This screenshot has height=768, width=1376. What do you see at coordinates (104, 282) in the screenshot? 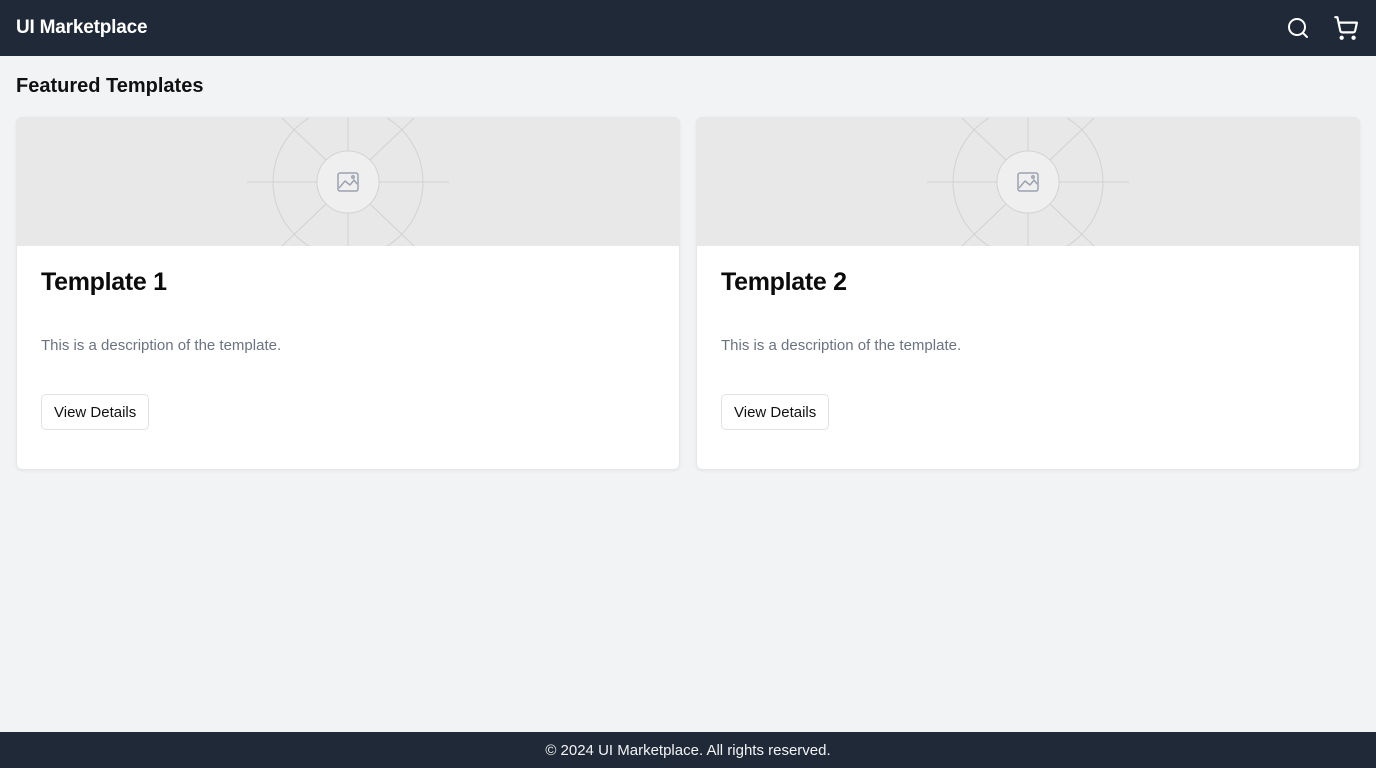
I see `card-title: Template 1` at bounding box center [104, 282].